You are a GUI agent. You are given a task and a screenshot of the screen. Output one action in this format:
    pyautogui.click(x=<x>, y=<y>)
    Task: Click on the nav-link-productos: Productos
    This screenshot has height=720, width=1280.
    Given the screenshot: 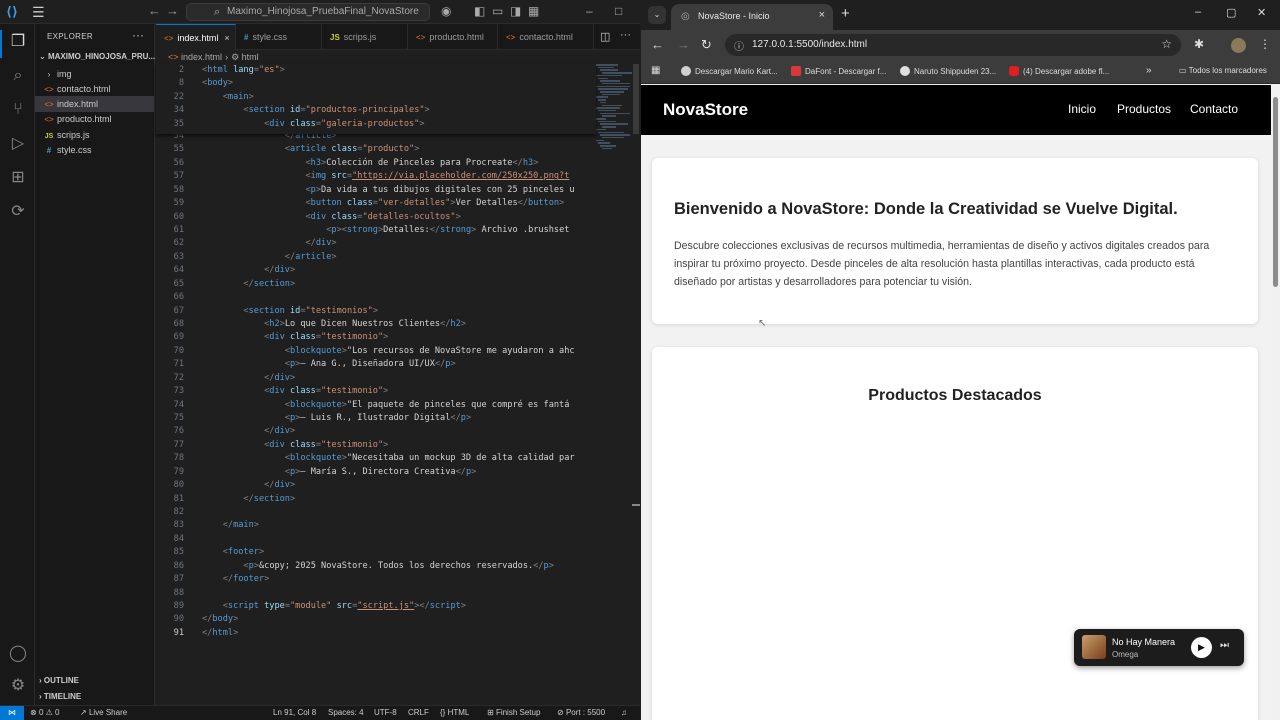 What is the action you would take?
    pyautogui.click(x=1144, y=109)
    